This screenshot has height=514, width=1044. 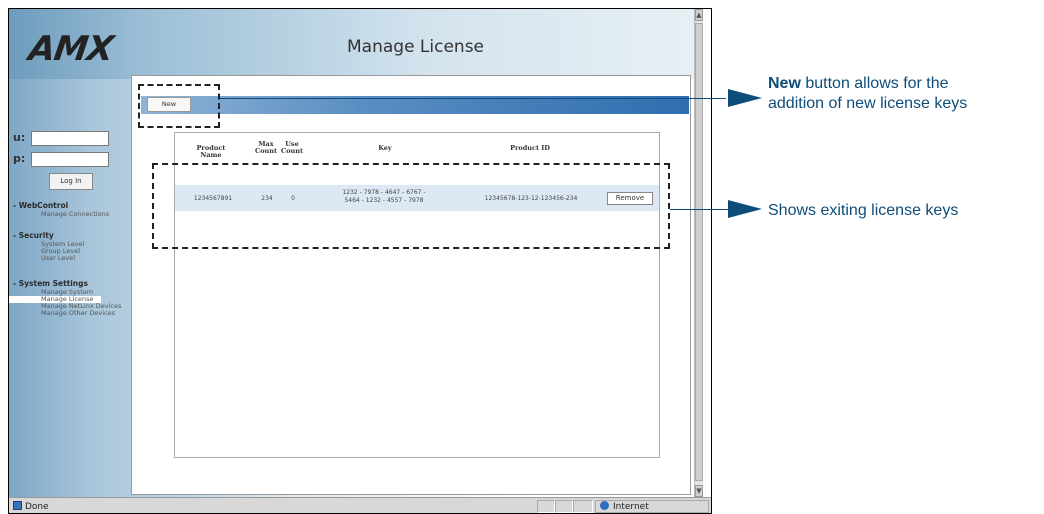 What do you see at coordinates (874, 83) in the screenshot?
I see `annotation-new-rest: button allows for the` at bounding box center [874, 83].